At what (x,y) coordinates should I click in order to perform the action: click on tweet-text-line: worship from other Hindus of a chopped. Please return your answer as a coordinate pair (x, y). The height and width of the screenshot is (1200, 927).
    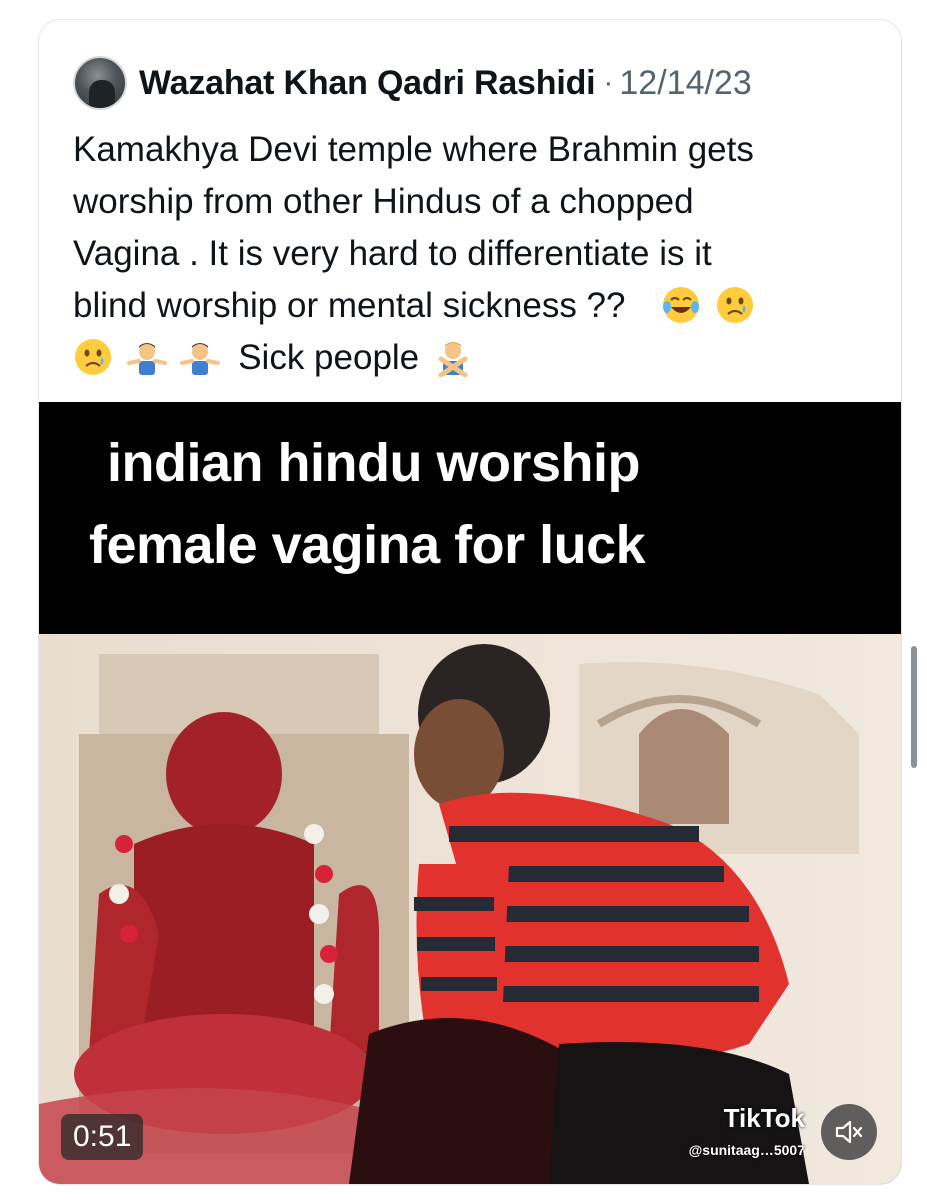
    Looking at the image, I should click on (383, 201).